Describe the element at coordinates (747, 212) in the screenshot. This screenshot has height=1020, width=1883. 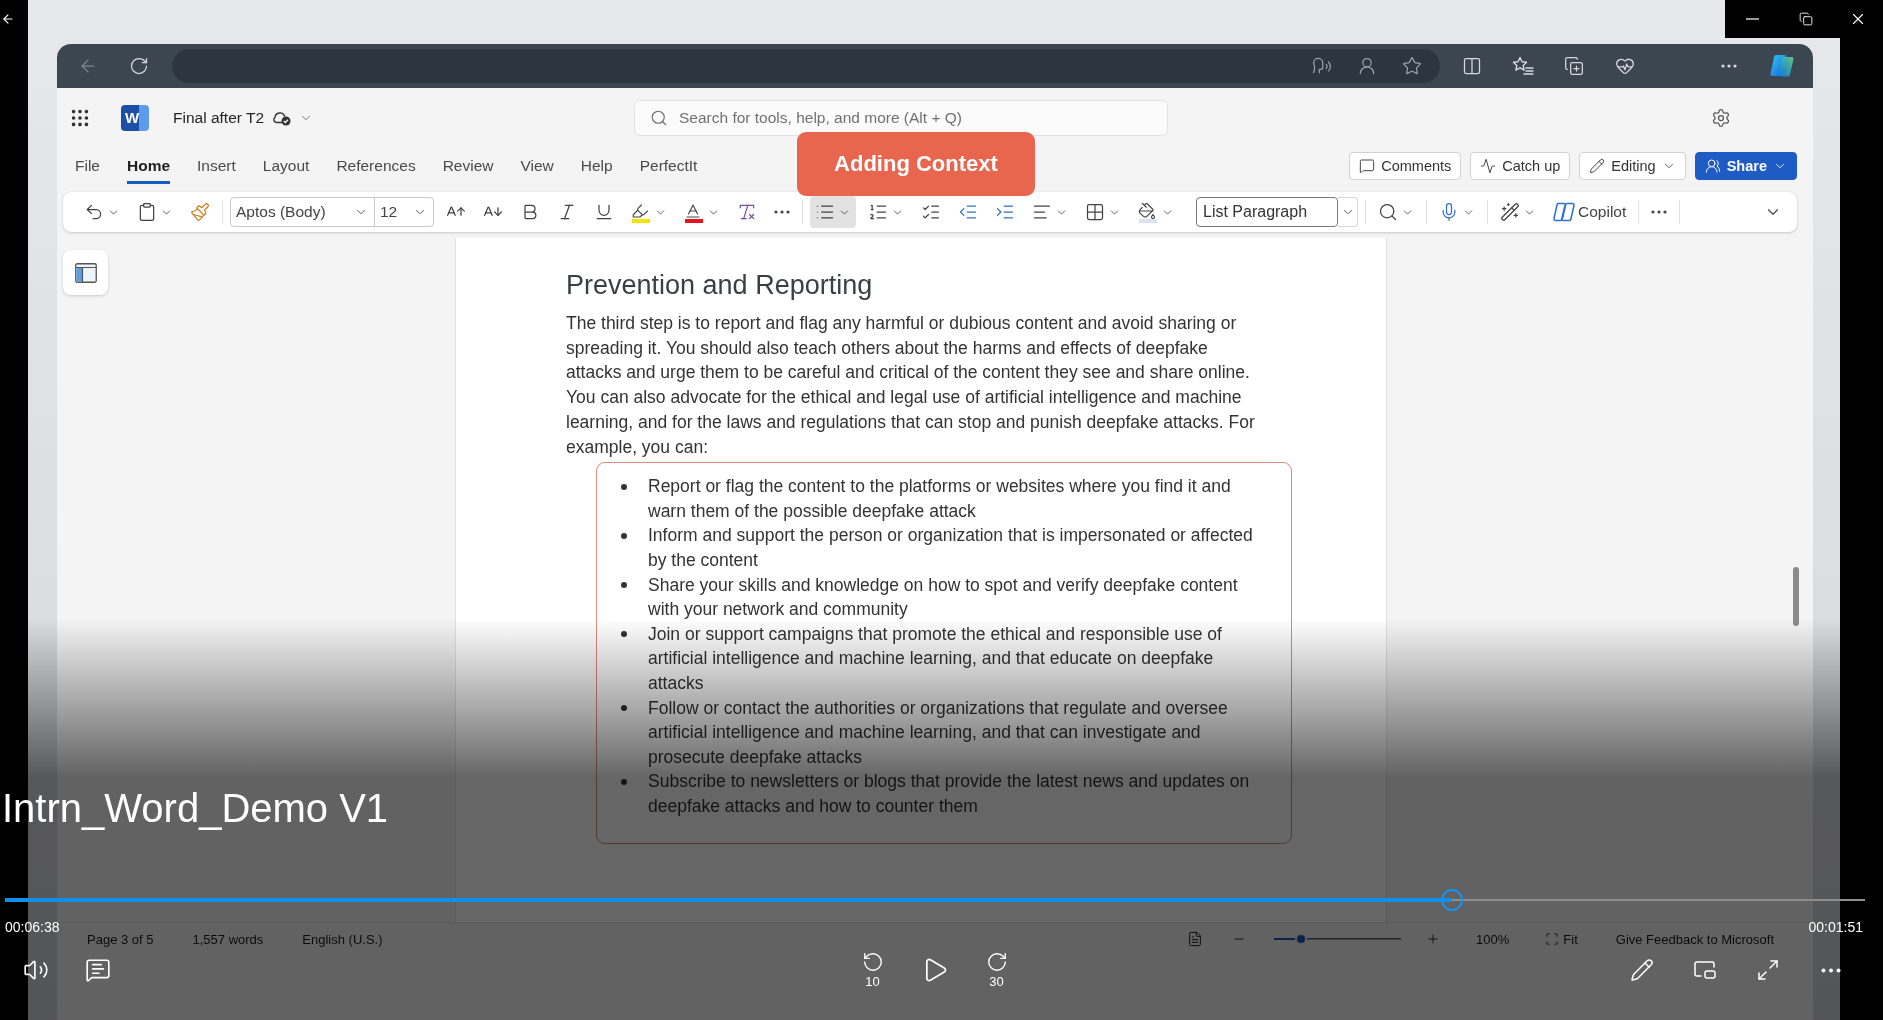
I see `eraser-format-icon` at that location.